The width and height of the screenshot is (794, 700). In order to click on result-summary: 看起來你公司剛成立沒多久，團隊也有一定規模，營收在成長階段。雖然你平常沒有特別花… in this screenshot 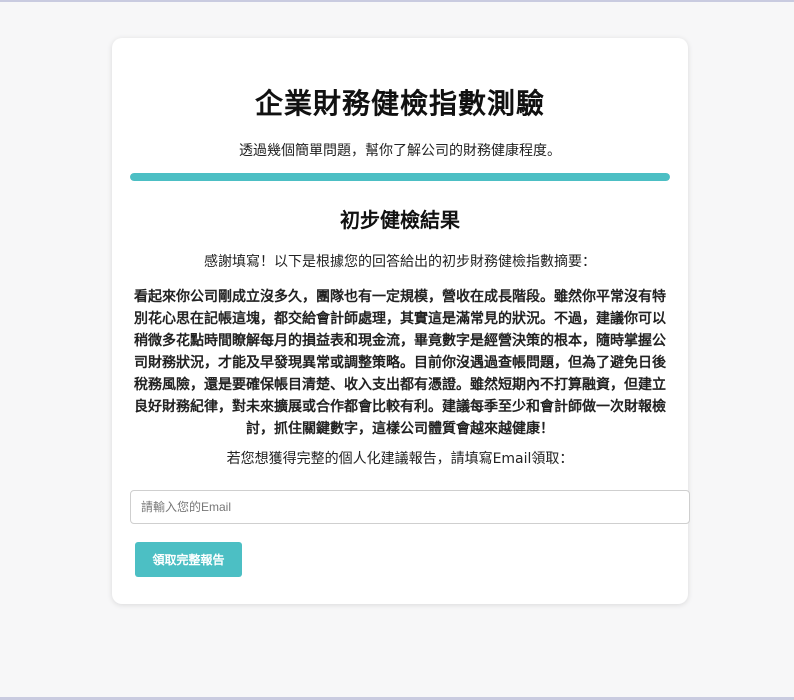, I will do `click(400, 363)`.